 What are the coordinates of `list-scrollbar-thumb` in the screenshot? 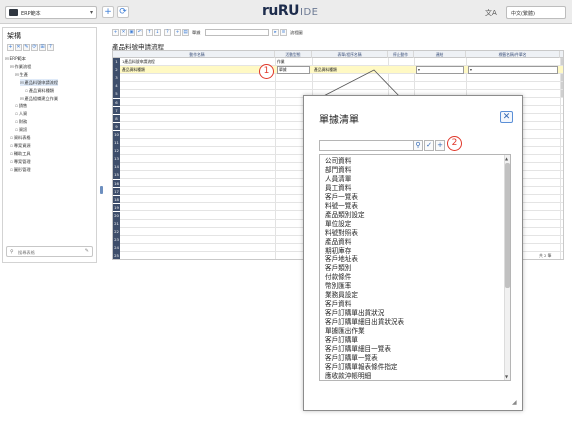 It's located at (507, 225).